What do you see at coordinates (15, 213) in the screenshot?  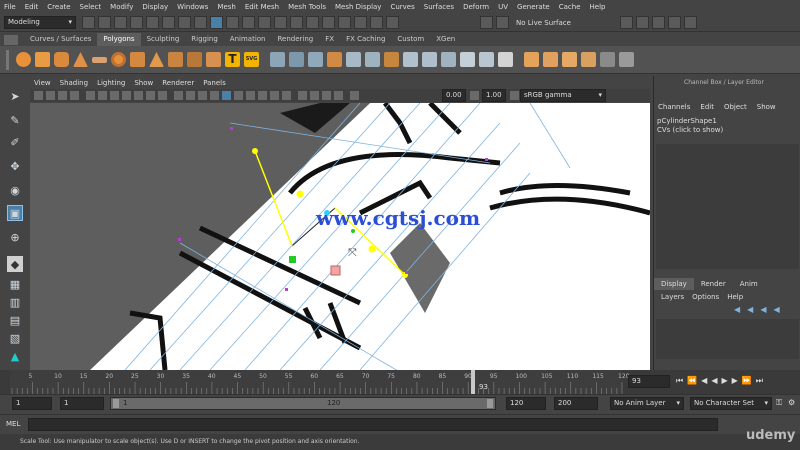 I see `scale-tool-icon: ▣` at bounding box center [15, 213].